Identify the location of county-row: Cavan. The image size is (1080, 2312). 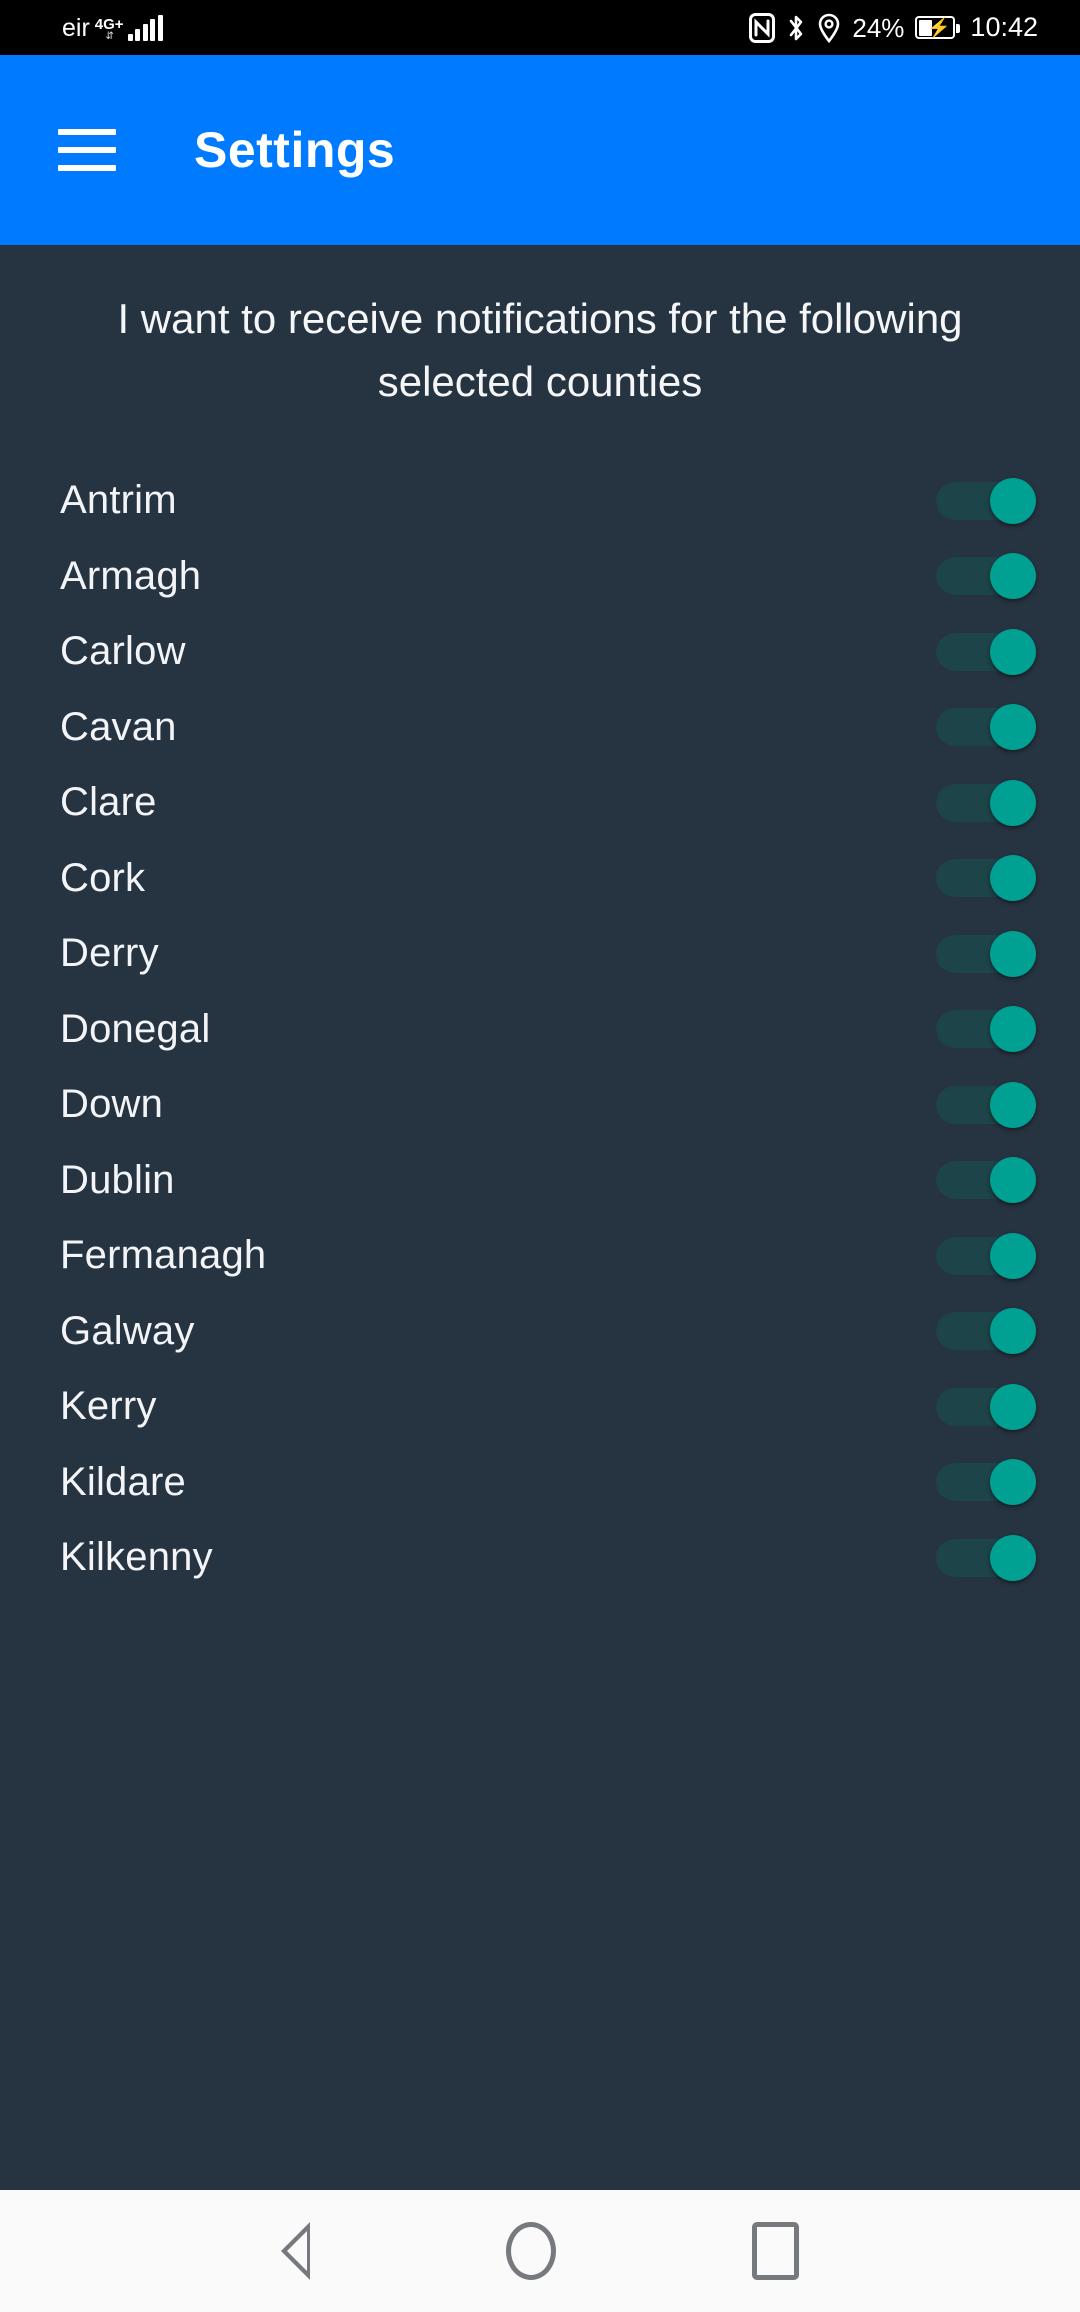
(540, 728).